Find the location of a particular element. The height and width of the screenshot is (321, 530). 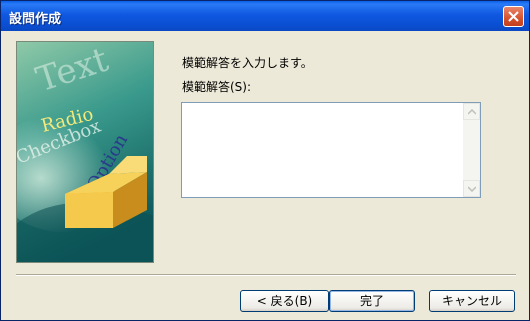

close-icon is located at coordinates (513, 16).